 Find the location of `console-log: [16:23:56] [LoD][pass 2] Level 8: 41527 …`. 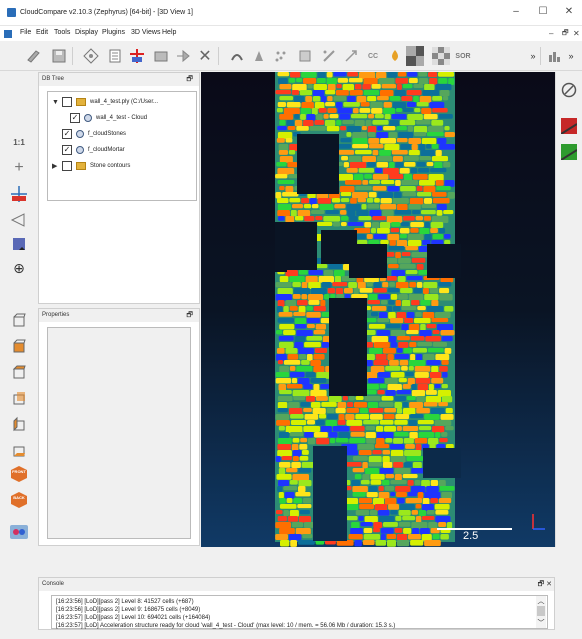

console-log: [16:23:56] [LoD][pass 2] Level 8: 41527 … is located at coordinates (299, 612).